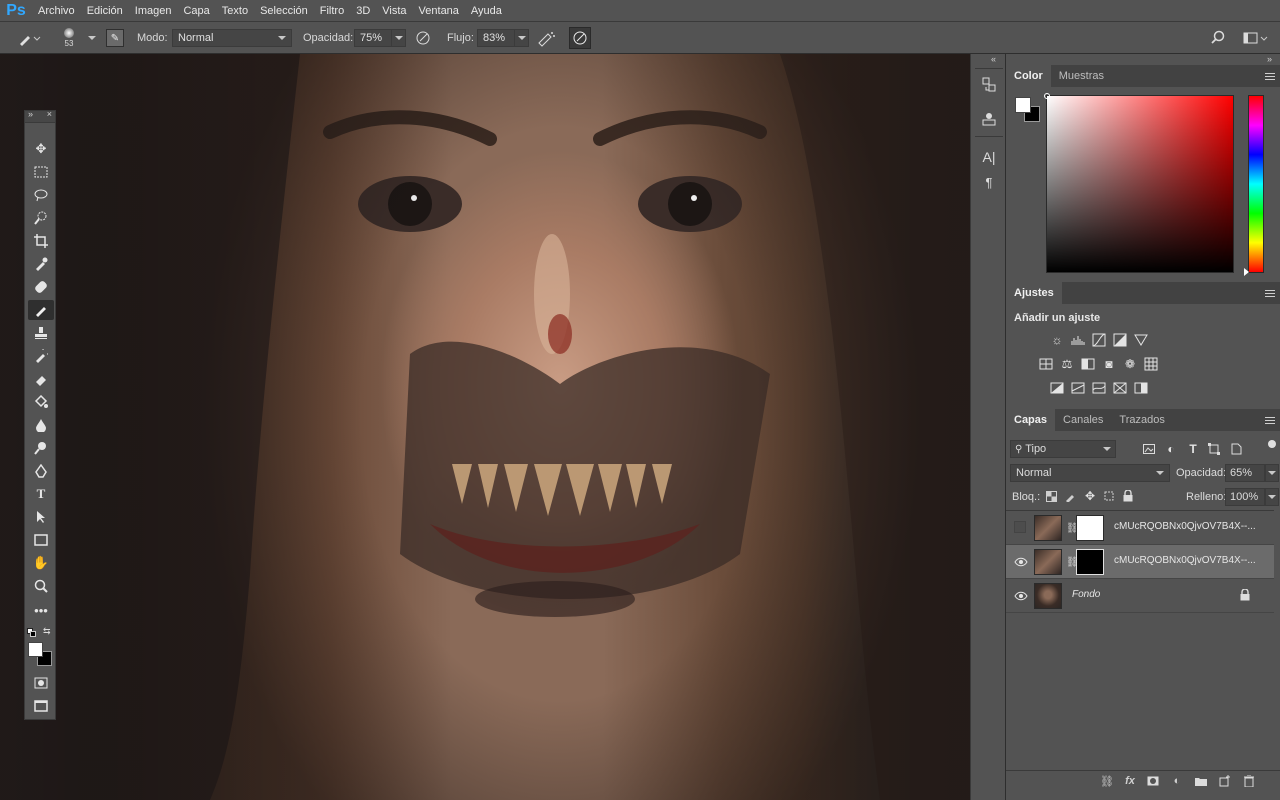  What do you see at coordinates (989, 157) in the screenshot?
I see `character-panel-button: A|` at bounding box center [989, 157].